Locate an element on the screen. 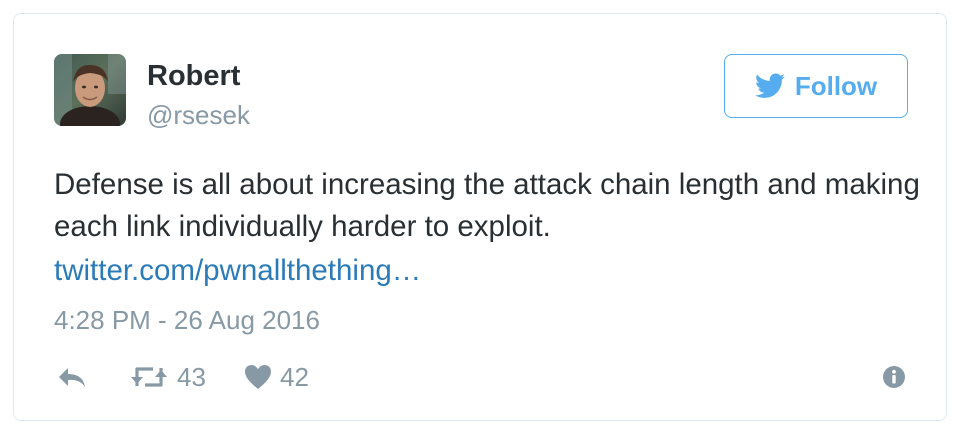 The image size is (964, 436). follow-label: Follow is located at coordinates (836, 85).